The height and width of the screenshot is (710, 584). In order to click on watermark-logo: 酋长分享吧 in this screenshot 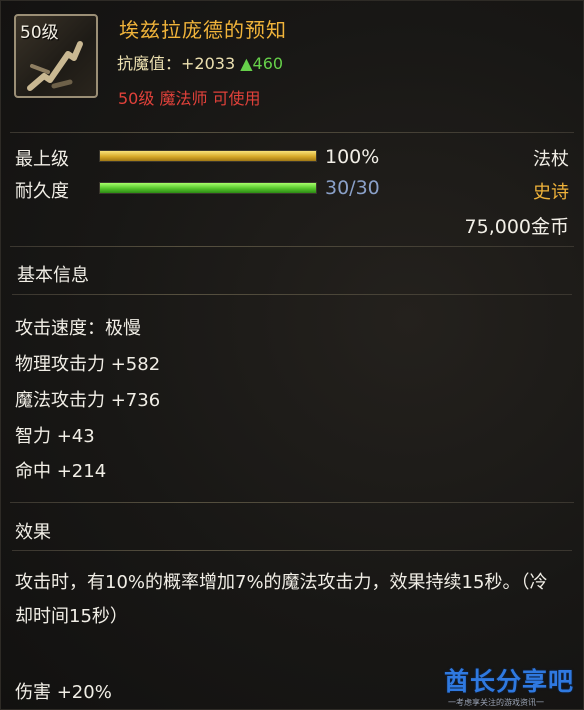, I will do `click(508, 681)`.